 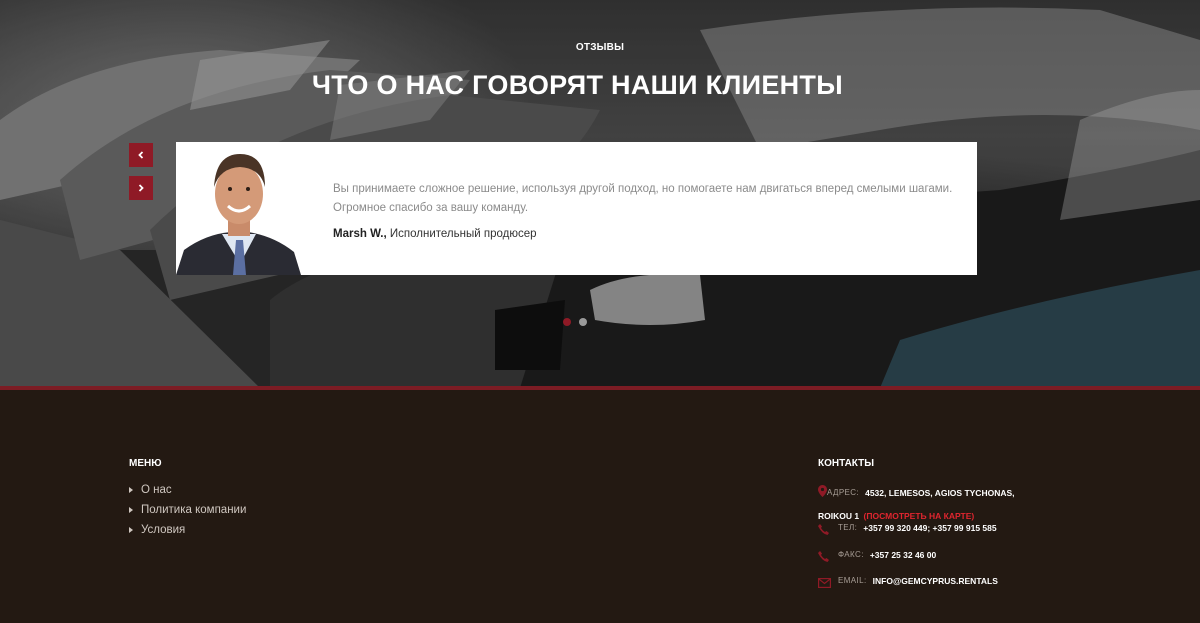 What do you see at coordinates (163, 530) in the screenshot?
I see `footer-menu-label: Условия` at bounding box center [163, 530].